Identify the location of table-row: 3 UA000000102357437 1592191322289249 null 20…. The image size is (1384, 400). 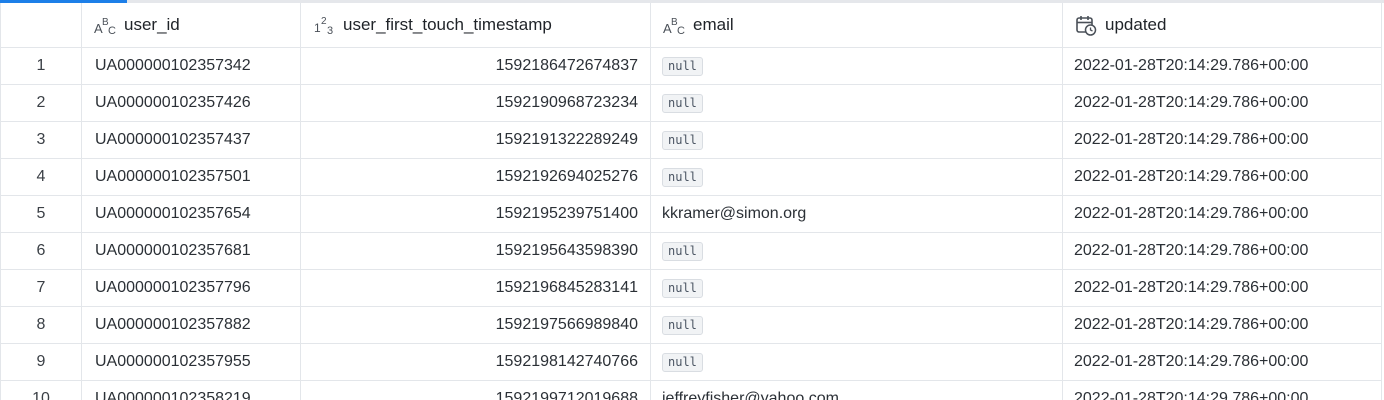
(691, 140).